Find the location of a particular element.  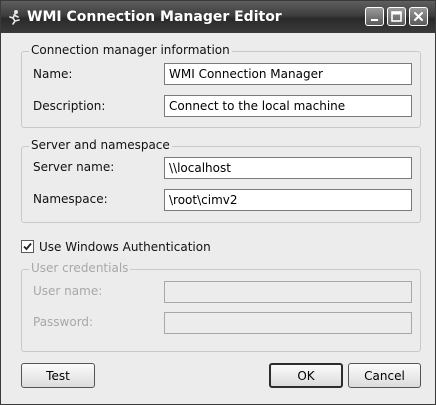

close-icon is located at coordinates (418, 16).